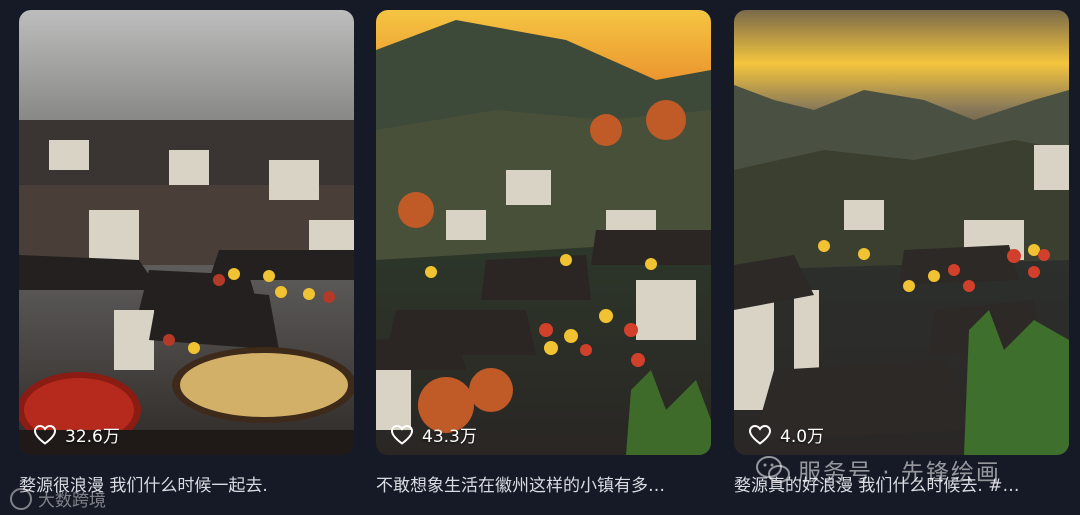 The height and width of the screenshot is (515, 1080). I want to click on like-count-2: 43.3万, so click(433, 434).